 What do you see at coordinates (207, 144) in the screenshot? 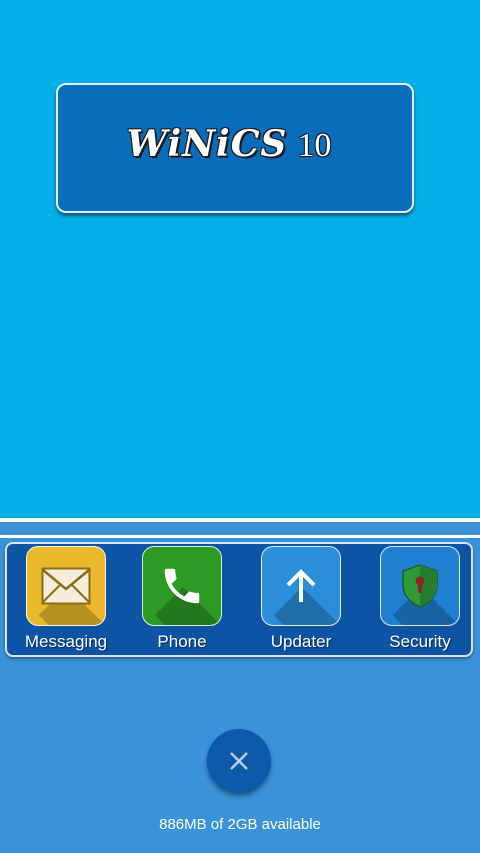
I see `title-word: WiNiCS` at bounding box center [207, 144].